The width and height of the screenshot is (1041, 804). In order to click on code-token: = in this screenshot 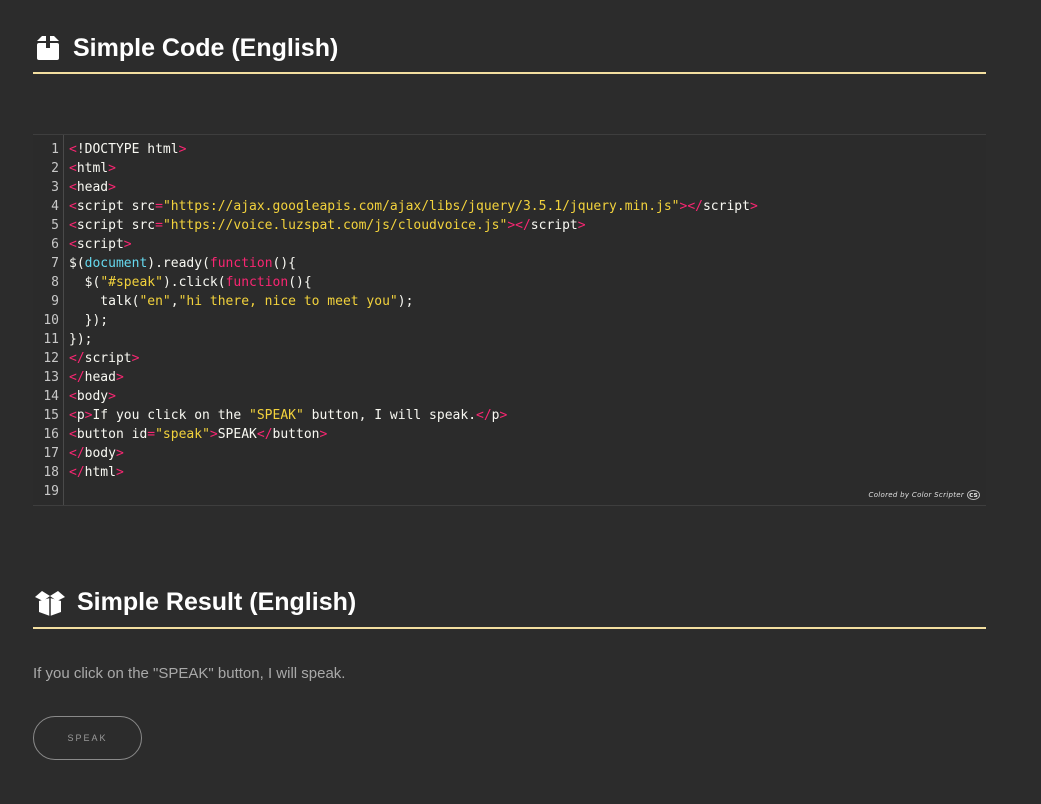, I will do `click(159, 225)`.